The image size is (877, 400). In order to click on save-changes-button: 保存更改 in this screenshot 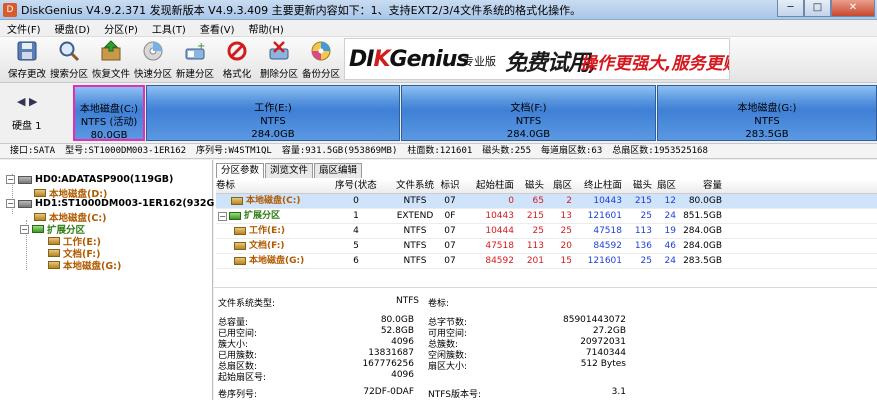, I will do `click(27, 60)`.